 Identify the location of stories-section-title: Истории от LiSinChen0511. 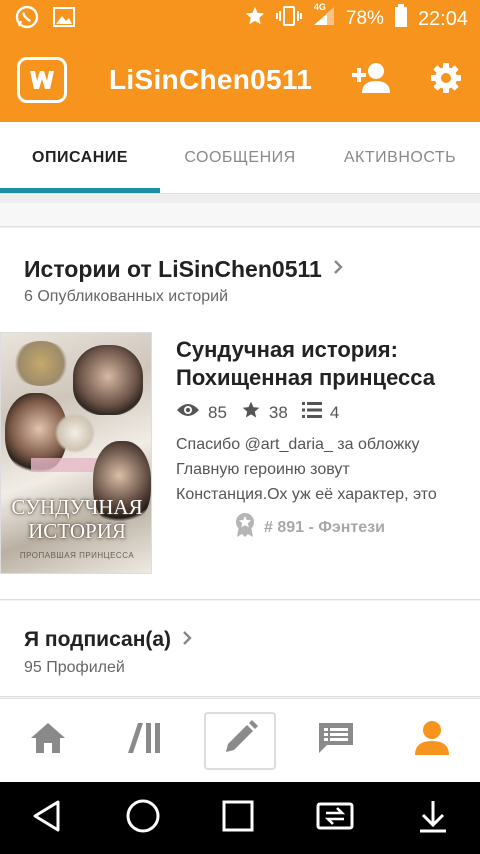
(173, 269).